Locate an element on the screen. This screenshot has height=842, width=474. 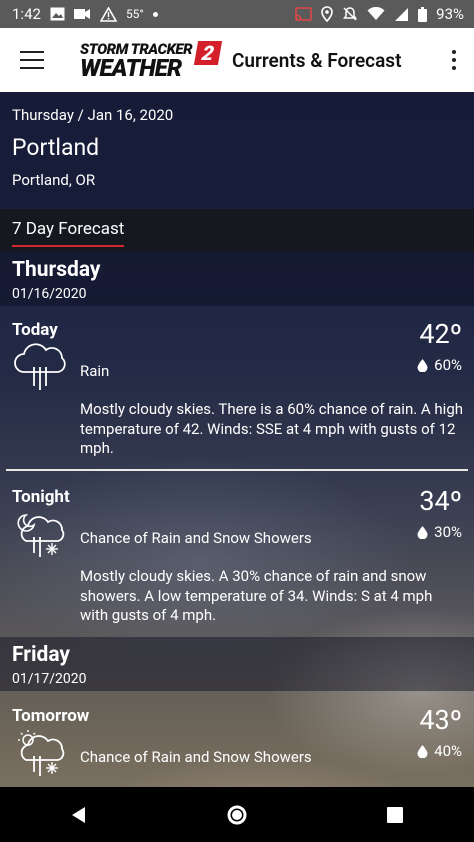
precip-chance: 60% is located at coordinates (439, 365).